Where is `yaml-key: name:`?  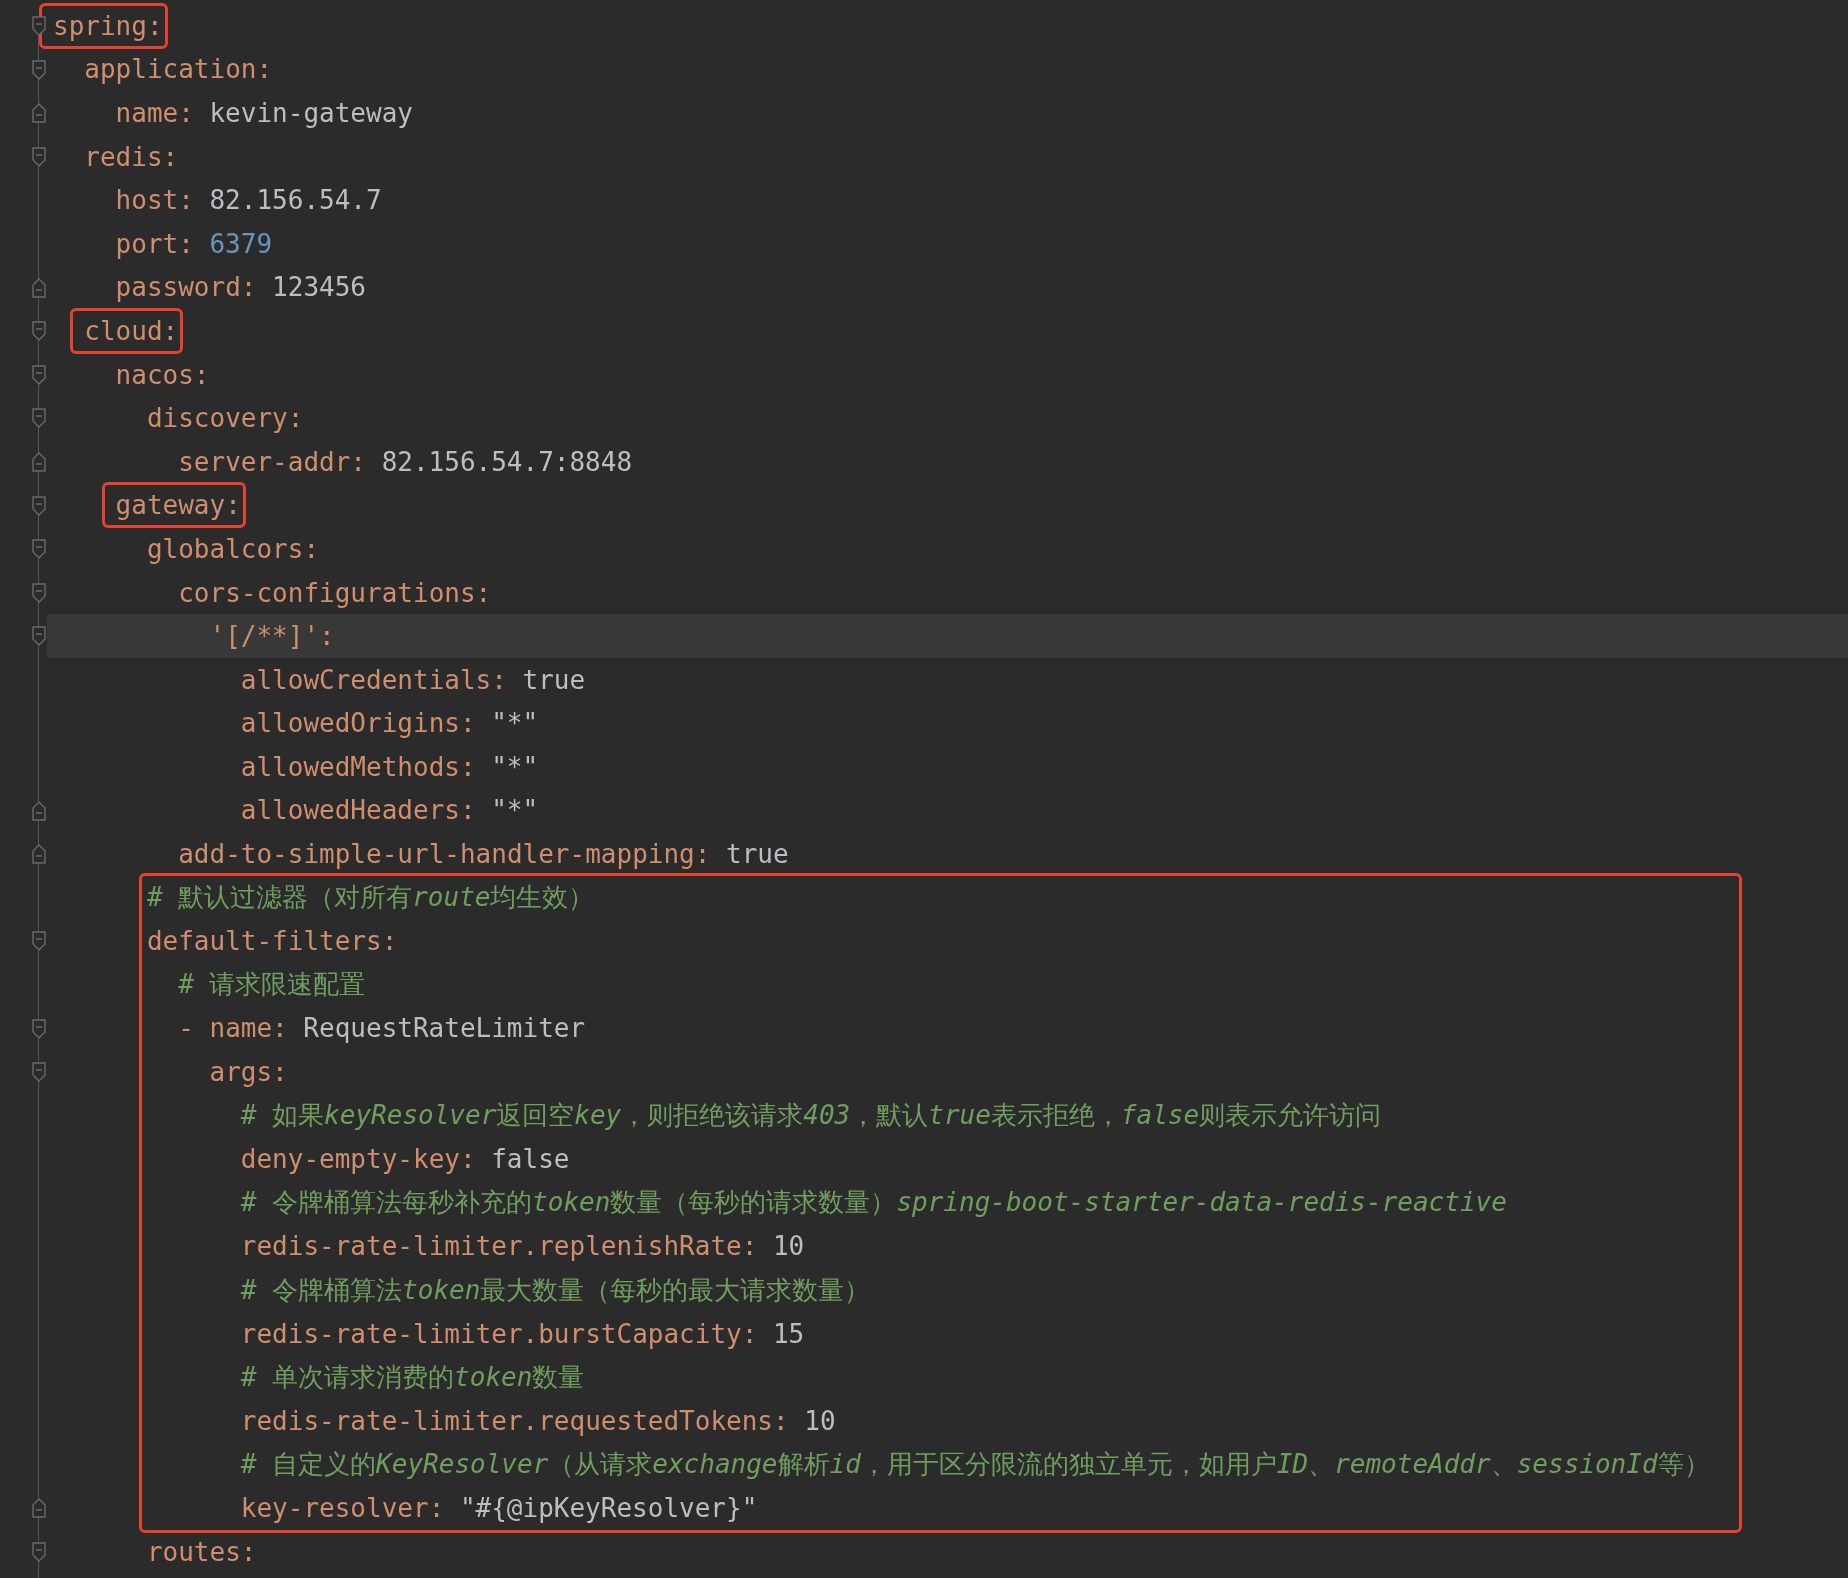 yaml-key: name: is located at coordinates (154, 113).